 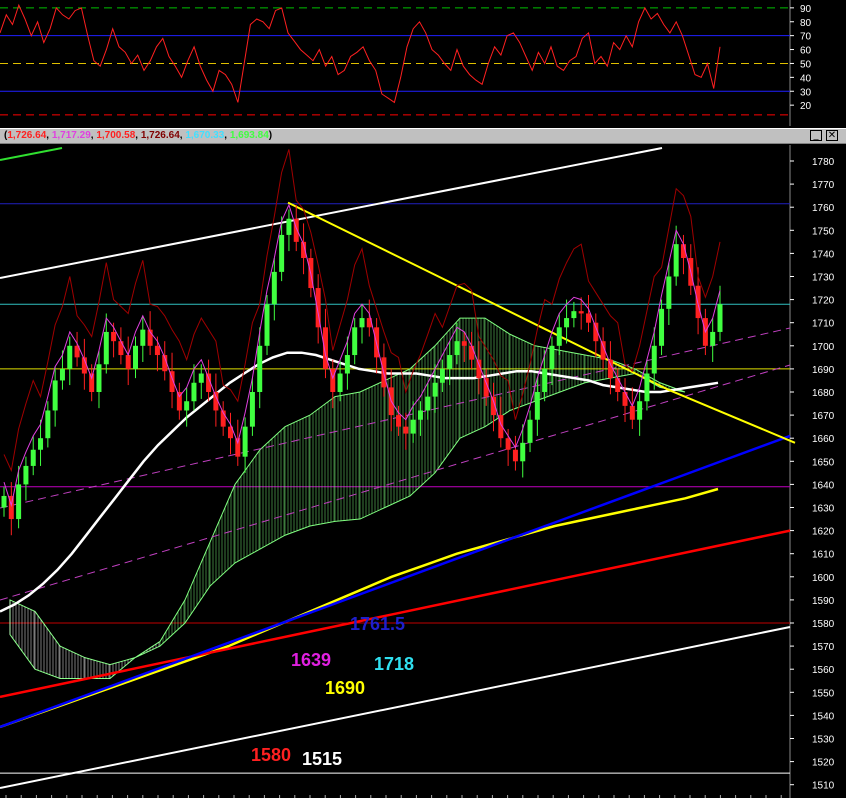 What do you see at coordinates (823, 693) in the screenshot?
I see `price-tick-label-5: 1550` at bounding box center [823, 693].